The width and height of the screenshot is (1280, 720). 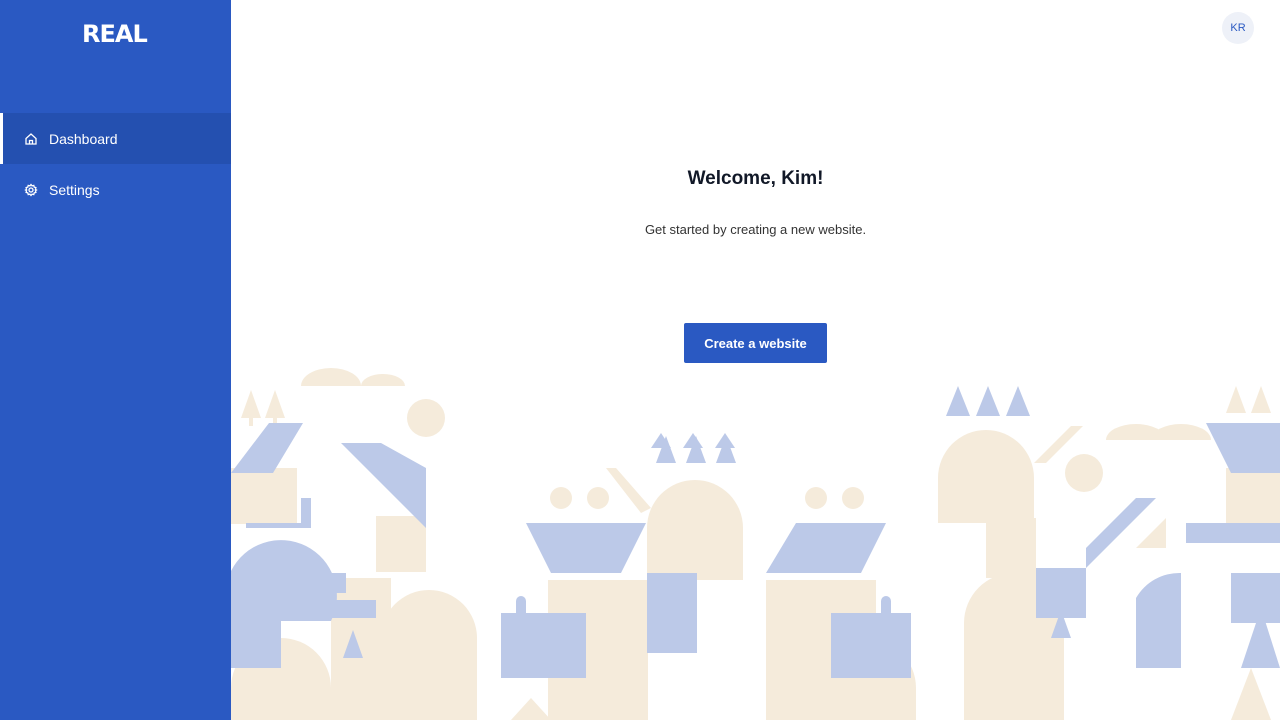 What do you see at coordinates (755, 229) in the screenshot?
I see `page-subtitle: Get started by creating a new website.` at bounding box center [755, 229].